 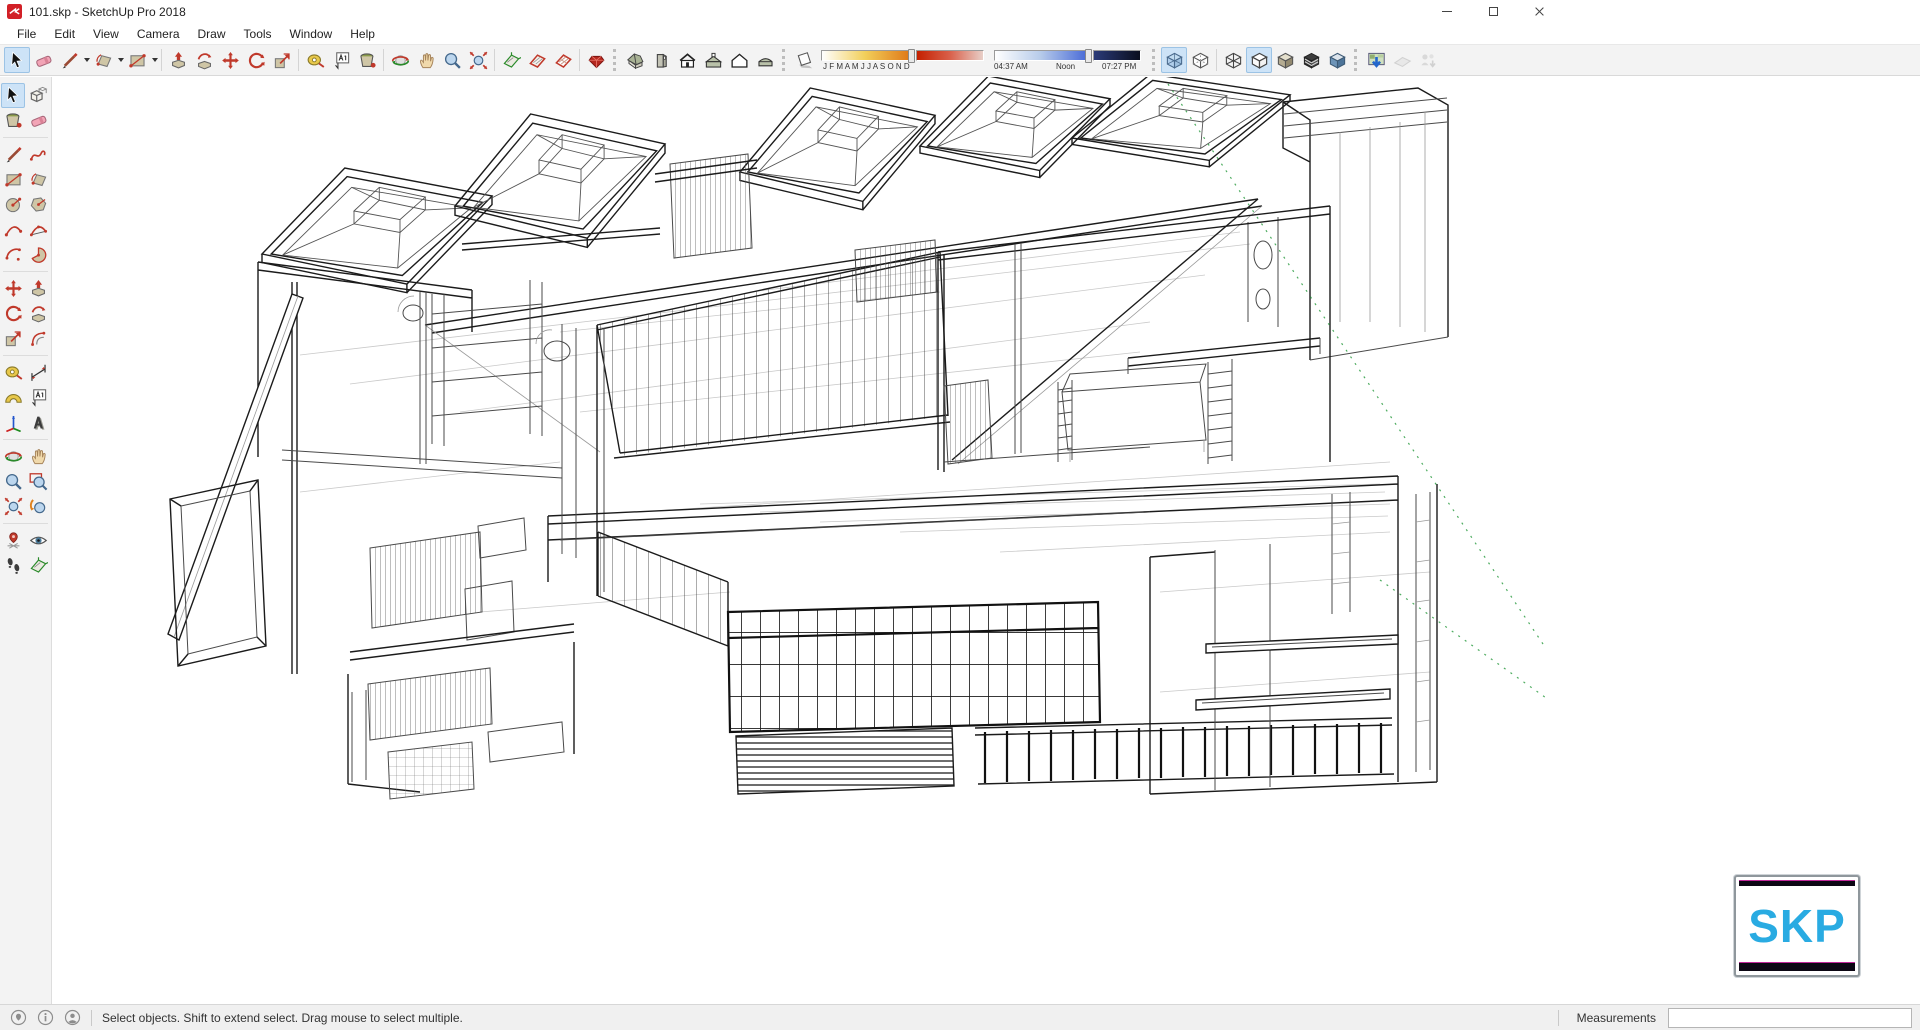 What do you see at coordinates (72, 1017) in the screenshot?
I see `sign-in-icon` at bounding box center [72, 1017].